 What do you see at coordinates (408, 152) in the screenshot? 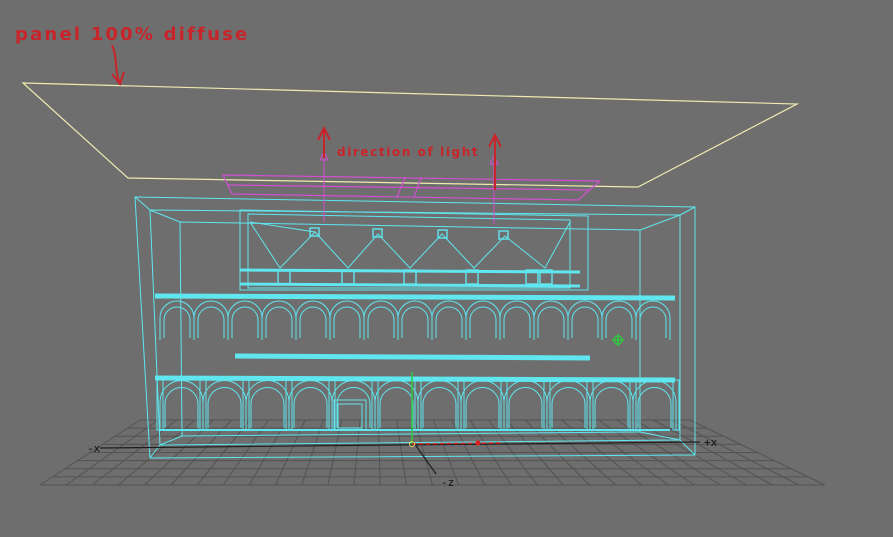
I see `light-direction-annotation-label: direction of light` at bounding box center [408, 152].